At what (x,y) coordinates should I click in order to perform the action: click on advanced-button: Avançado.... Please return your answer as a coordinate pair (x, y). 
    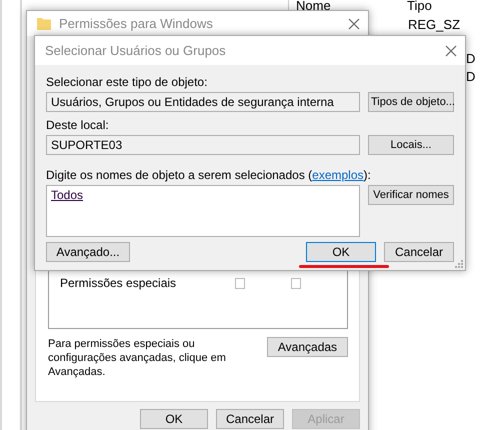
    Looking at the image, I should click on (88, 252).